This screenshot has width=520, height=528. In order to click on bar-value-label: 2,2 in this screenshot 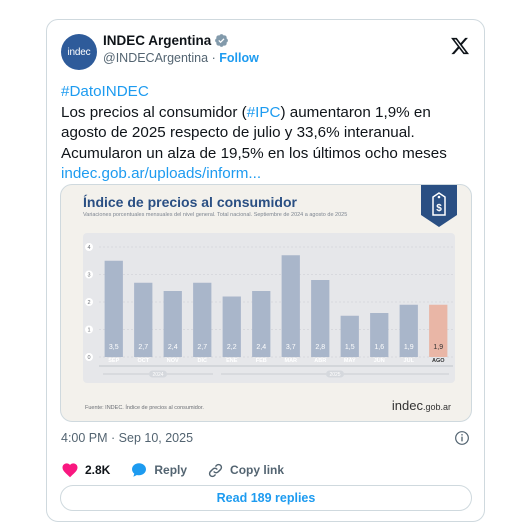, I will do `click(232, 347)`.